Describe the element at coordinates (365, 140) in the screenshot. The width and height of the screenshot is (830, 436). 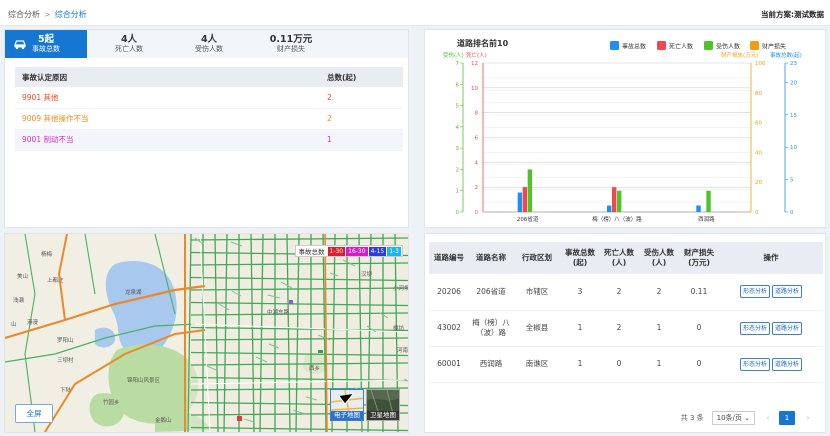
I see `cause-count: 1` at that location.